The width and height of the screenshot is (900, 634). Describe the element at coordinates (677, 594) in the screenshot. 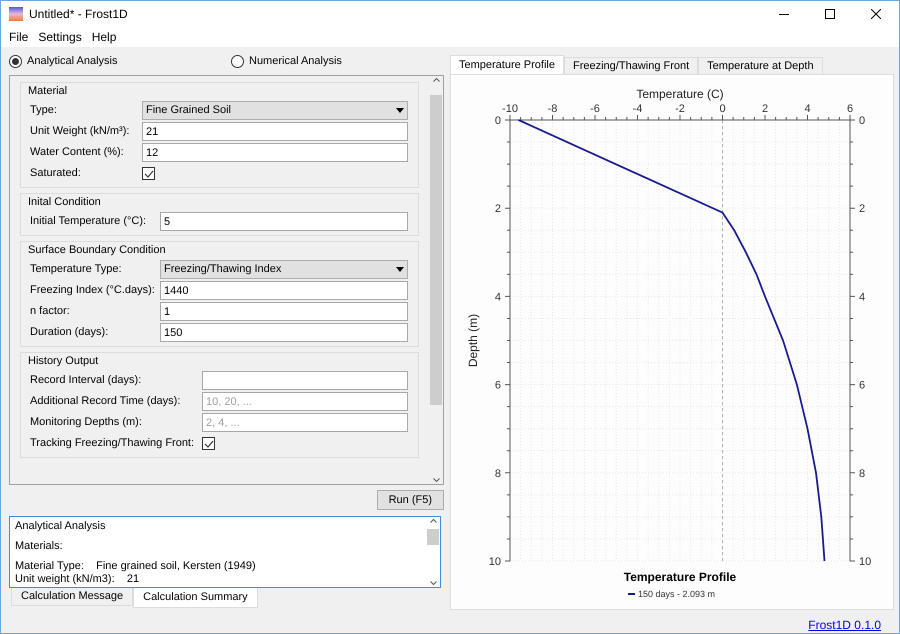

I see `legend-label: 150 days - 2.093 m` at that location.